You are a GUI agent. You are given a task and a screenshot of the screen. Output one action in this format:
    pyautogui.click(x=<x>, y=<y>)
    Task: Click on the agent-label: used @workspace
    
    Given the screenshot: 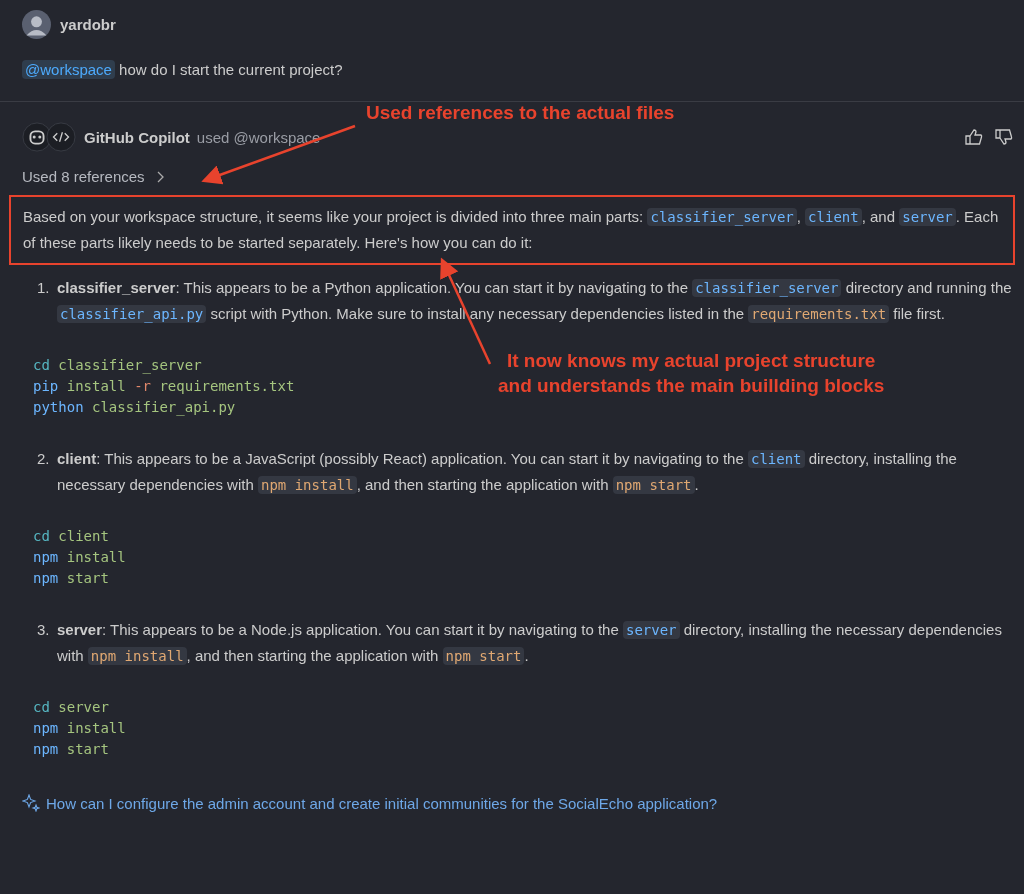 What is the action you would take?
    pyautogui.click(x=258, y=137)
    